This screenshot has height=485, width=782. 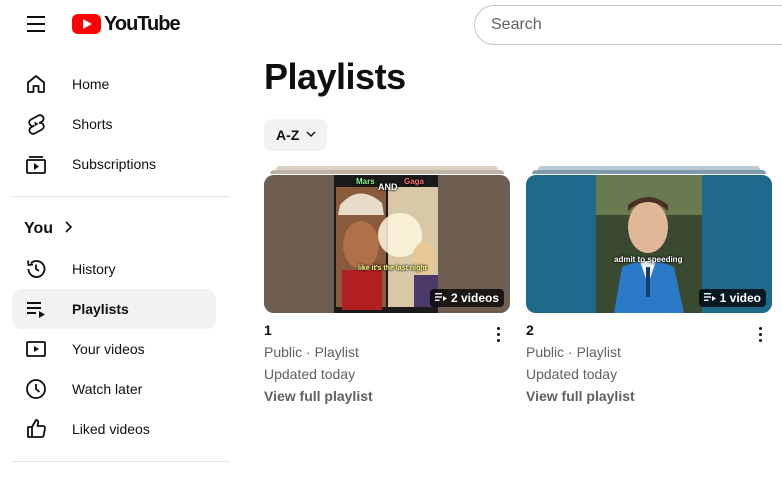 I want to click on sidebar-item-playlists: Playlists, so click(x=114, y=309).